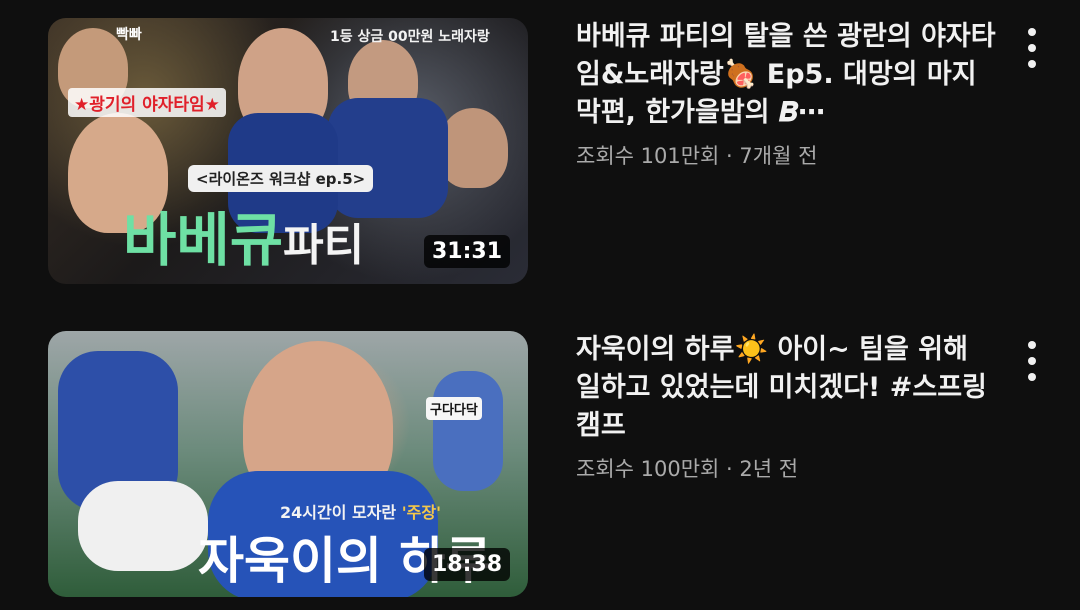 This screenshot has height=610, width=1080. I want to click on thumbnail-sticker: 구다다닥, so click(454, 408).